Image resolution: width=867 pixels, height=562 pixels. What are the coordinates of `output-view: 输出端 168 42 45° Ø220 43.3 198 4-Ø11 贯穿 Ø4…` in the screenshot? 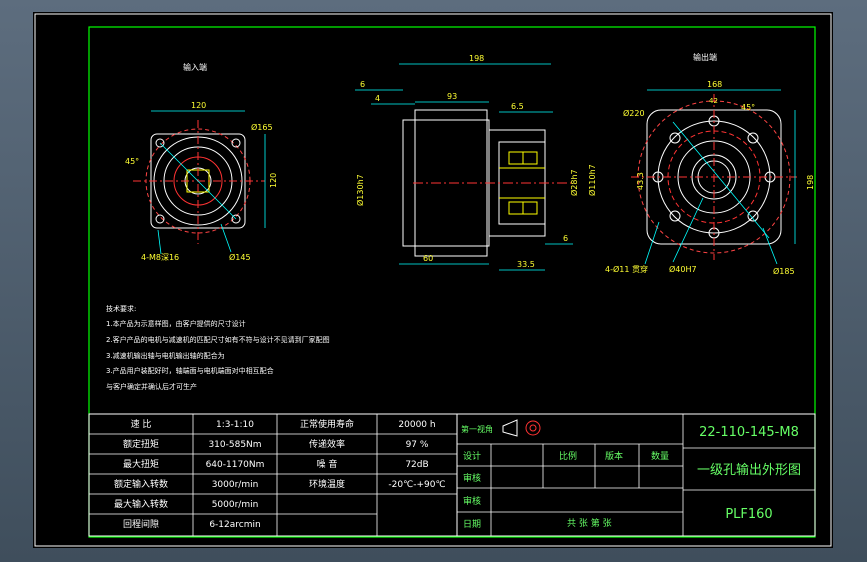 It's located at (710, 164).